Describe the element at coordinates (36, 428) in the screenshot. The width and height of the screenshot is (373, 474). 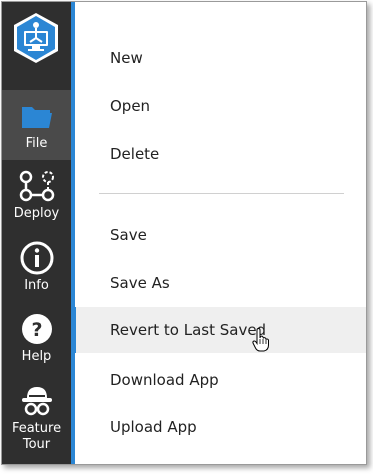
I see `label-line-1: Feature` at that location.